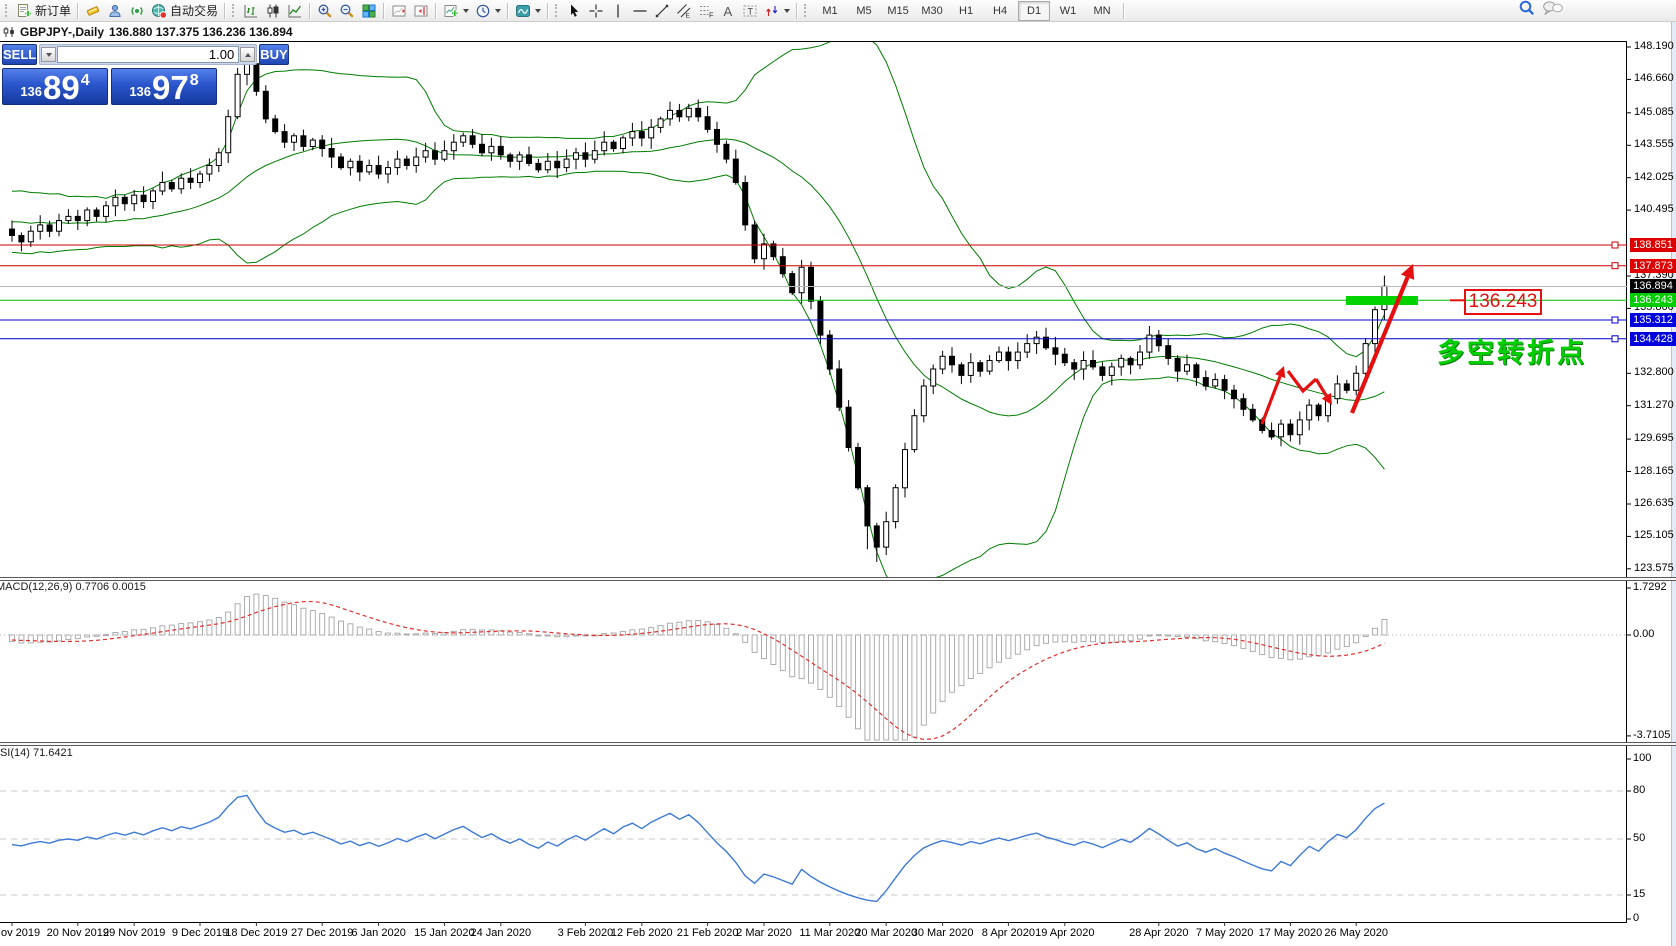  Describe the element at coordinates (787, 10) in the screenshot. I see `arrows-caret-icon` at that location.